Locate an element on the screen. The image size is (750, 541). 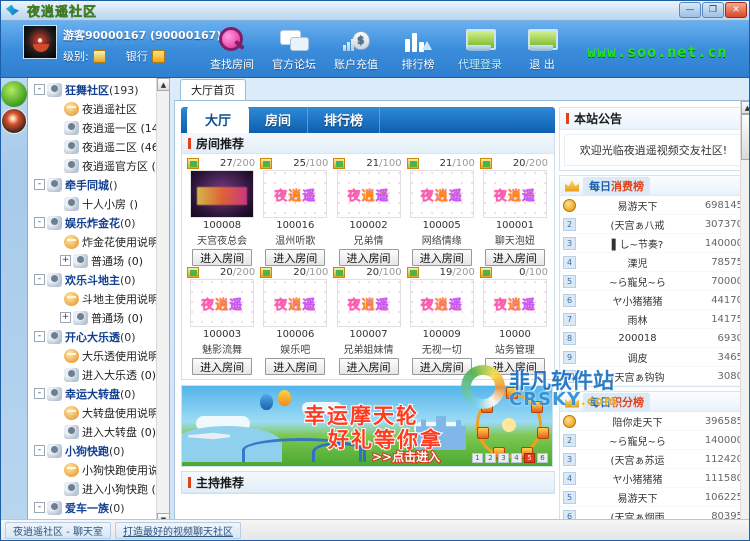
banner-dot: 4 is located at coordinates (516, 458).